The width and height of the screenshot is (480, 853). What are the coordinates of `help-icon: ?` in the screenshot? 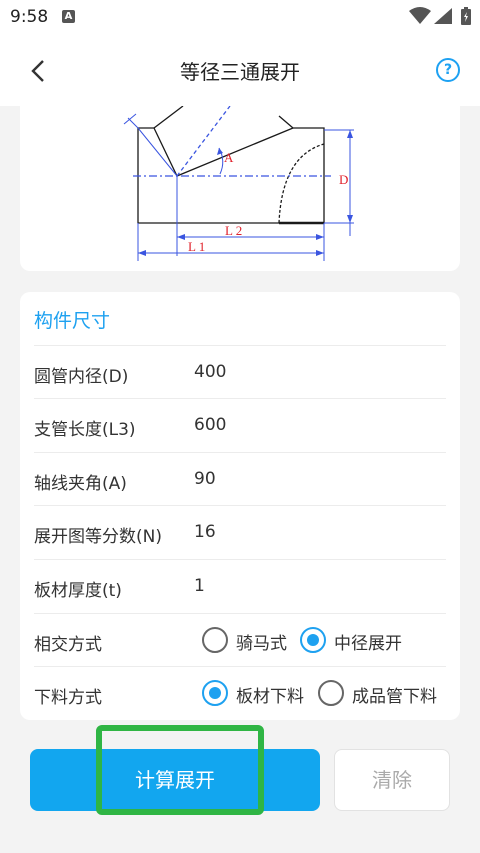 It's located at (448, 70).